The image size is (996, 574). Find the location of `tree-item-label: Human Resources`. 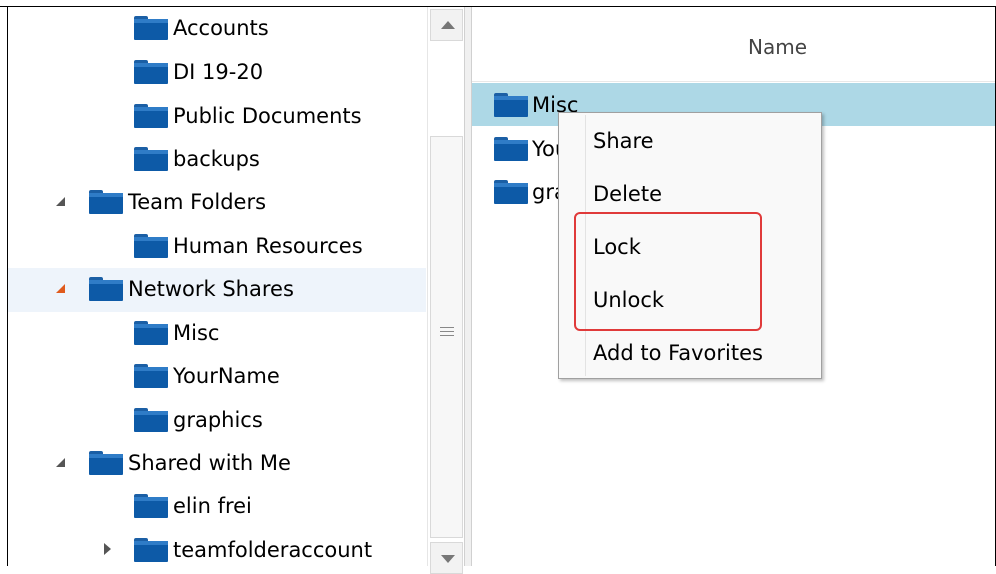

tree-item-label: Human Resources is located at coordinates (268, 246).